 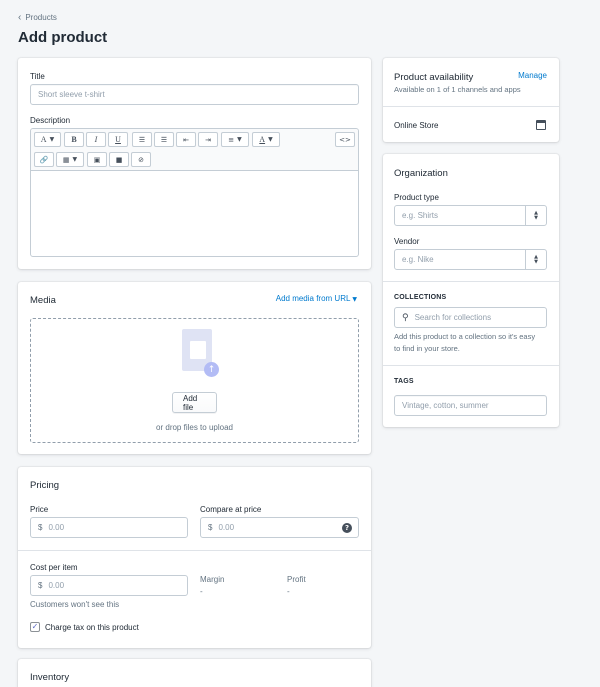 I want to click on compare-price-input, so click(x=284, y=527).